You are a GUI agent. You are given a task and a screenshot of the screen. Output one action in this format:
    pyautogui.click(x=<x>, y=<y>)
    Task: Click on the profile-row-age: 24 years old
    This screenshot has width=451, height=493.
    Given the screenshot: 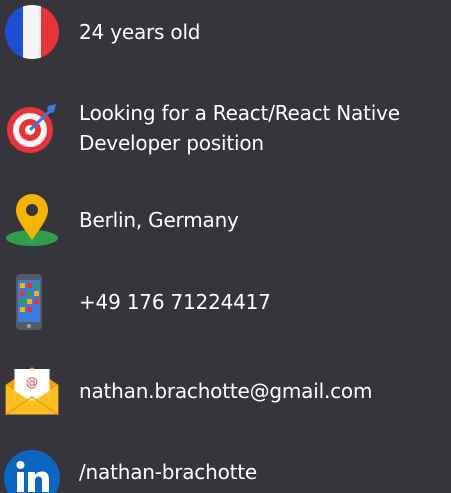 What is the action you would take?
    pyautogui.click(x=225, y=32)
    